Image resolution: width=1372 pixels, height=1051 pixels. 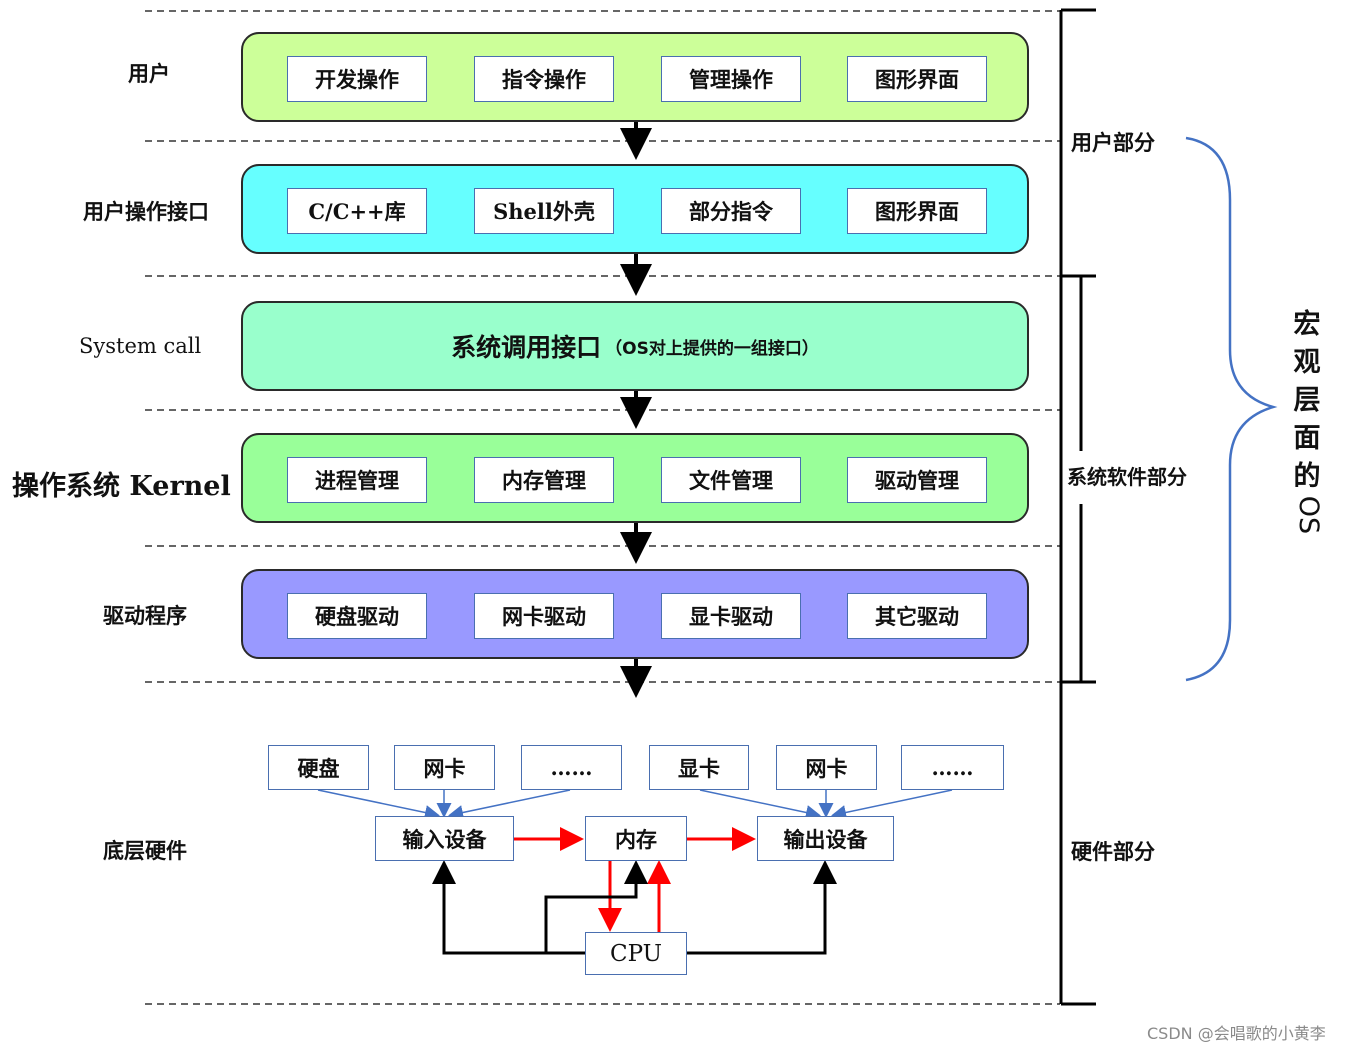 What do you see at coordinates (635, 209) in the screenshot?
I see `layer-user-interface: C/C++库 Shell外壳 部分指令 图形界面` at bounding box center [635, 209].